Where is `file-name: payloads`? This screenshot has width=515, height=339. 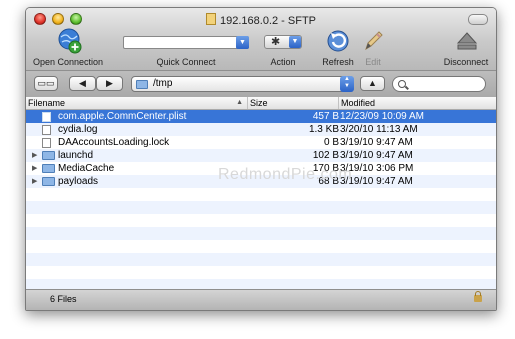 file-name: payloads is located at coordinates (78, 181).